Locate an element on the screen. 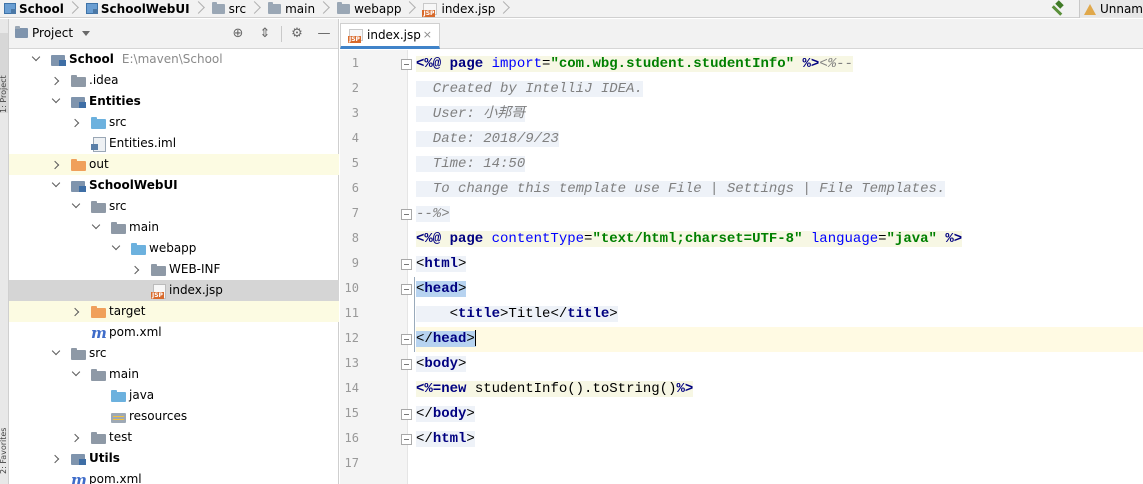 The width and height of the screenshot is (1143, 484). code-line: <html> is located at coordinates (441, 264).